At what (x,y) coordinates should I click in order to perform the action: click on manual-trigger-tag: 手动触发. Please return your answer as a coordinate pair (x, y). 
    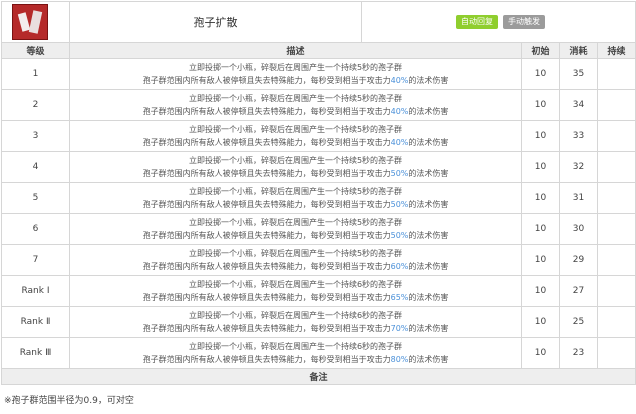
    Looking at the image, I should click on (524, 22).